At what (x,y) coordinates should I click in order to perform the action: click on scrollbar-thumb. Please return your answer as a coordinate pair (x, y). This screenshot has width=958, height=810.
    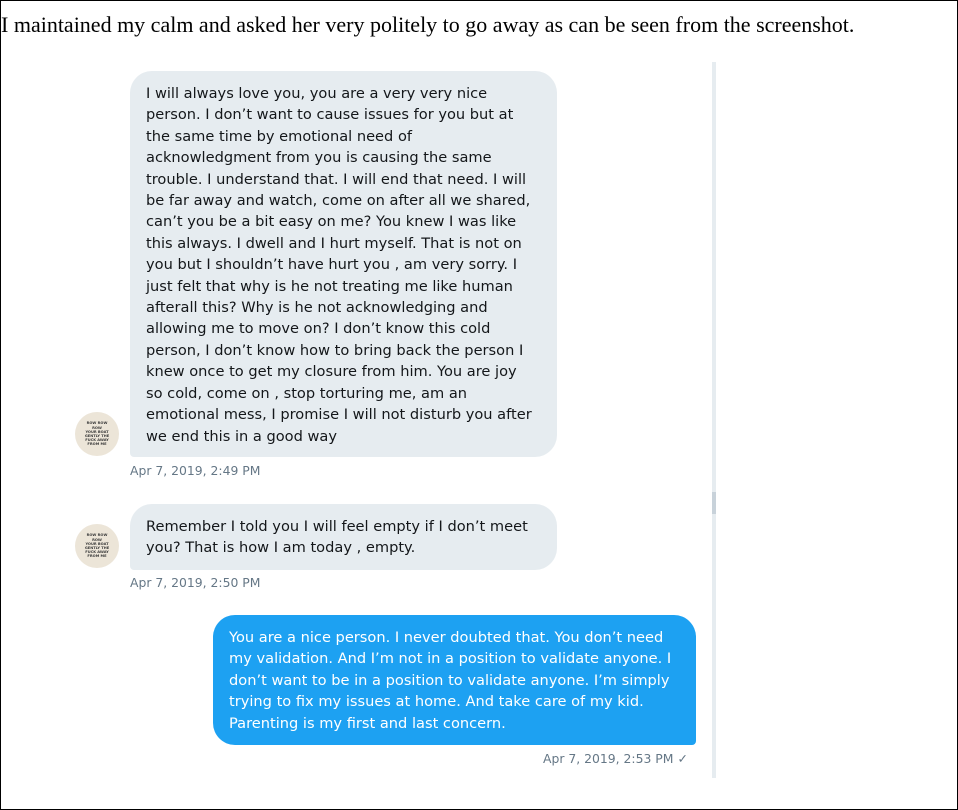
    Looking at the image, I should click on (714, 503).